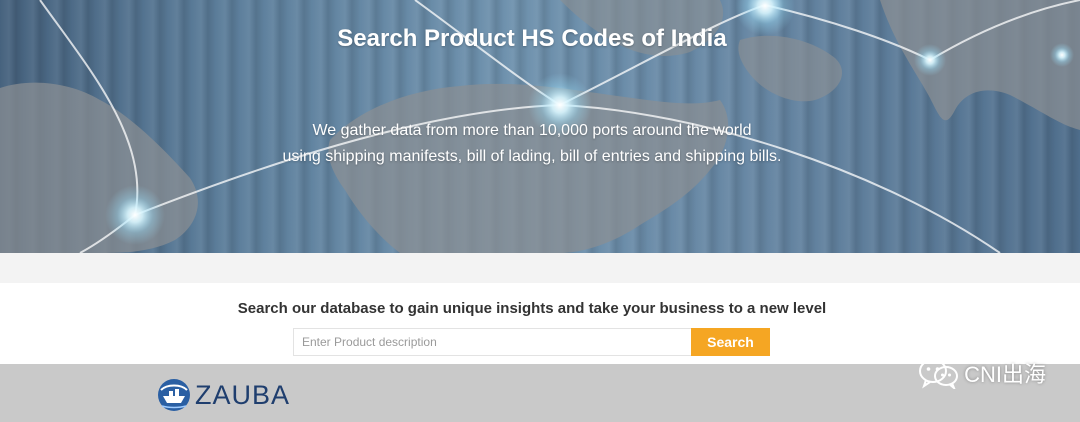 Image resolution: width=1080 pixels, height=422 pixels. Describe the element at coordinates (540, 268) in the screenshot. I see `section-divider` at that location.